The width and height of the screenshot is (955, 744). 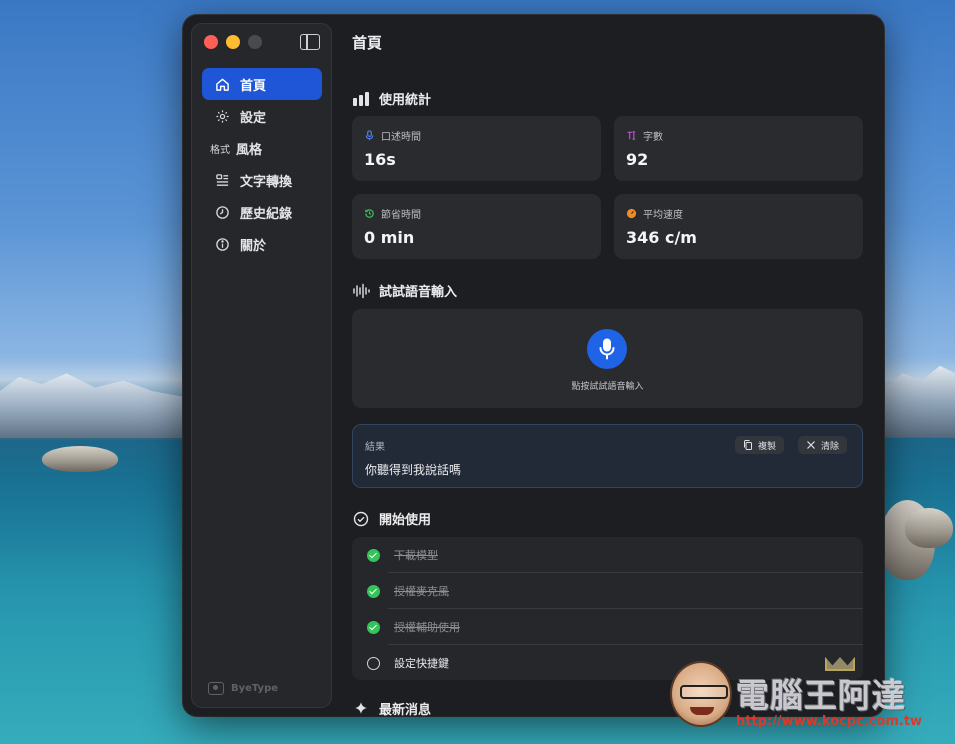 What do you see at coordinates (829, 721) in the screenshot?
I see `watermark-url: http://www.kocpc.com.tw` at bounding box center [829, 721].